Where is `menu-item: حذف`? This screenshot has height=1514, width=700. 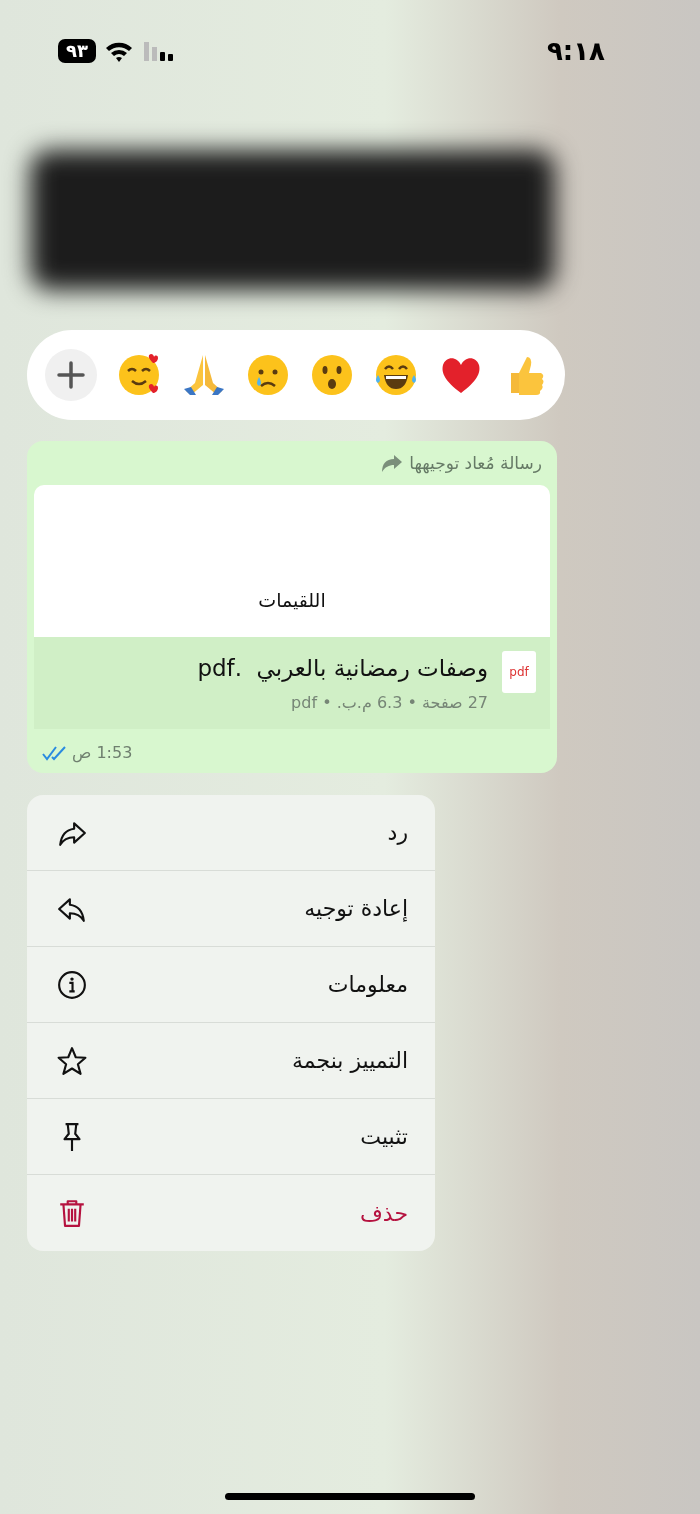
menu-item: حذف is located at coordinates (231, 1213).